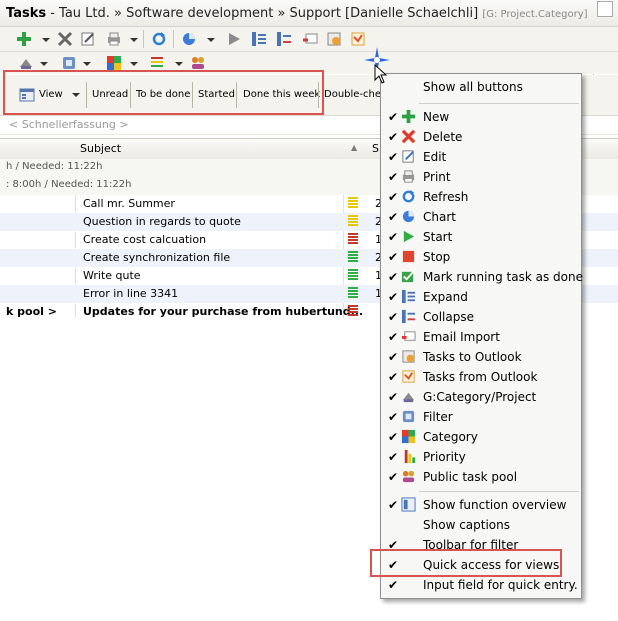 The width and height of the screenshot is (618, 621). I want to click on menu-item-mark-running-task-as-done: ✔ Mark running task as done, so click(482, 277).